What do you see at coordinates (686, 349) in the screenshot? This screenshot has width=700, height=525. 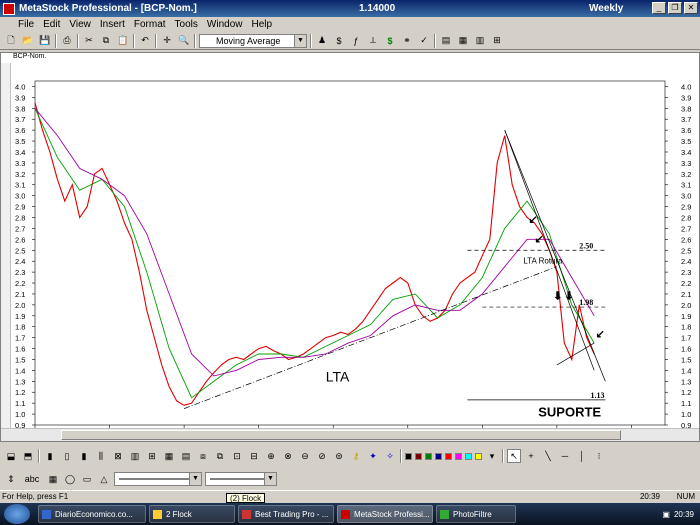 I see `y-tick-label-right: 1.6` at bounding box center [686, 349].